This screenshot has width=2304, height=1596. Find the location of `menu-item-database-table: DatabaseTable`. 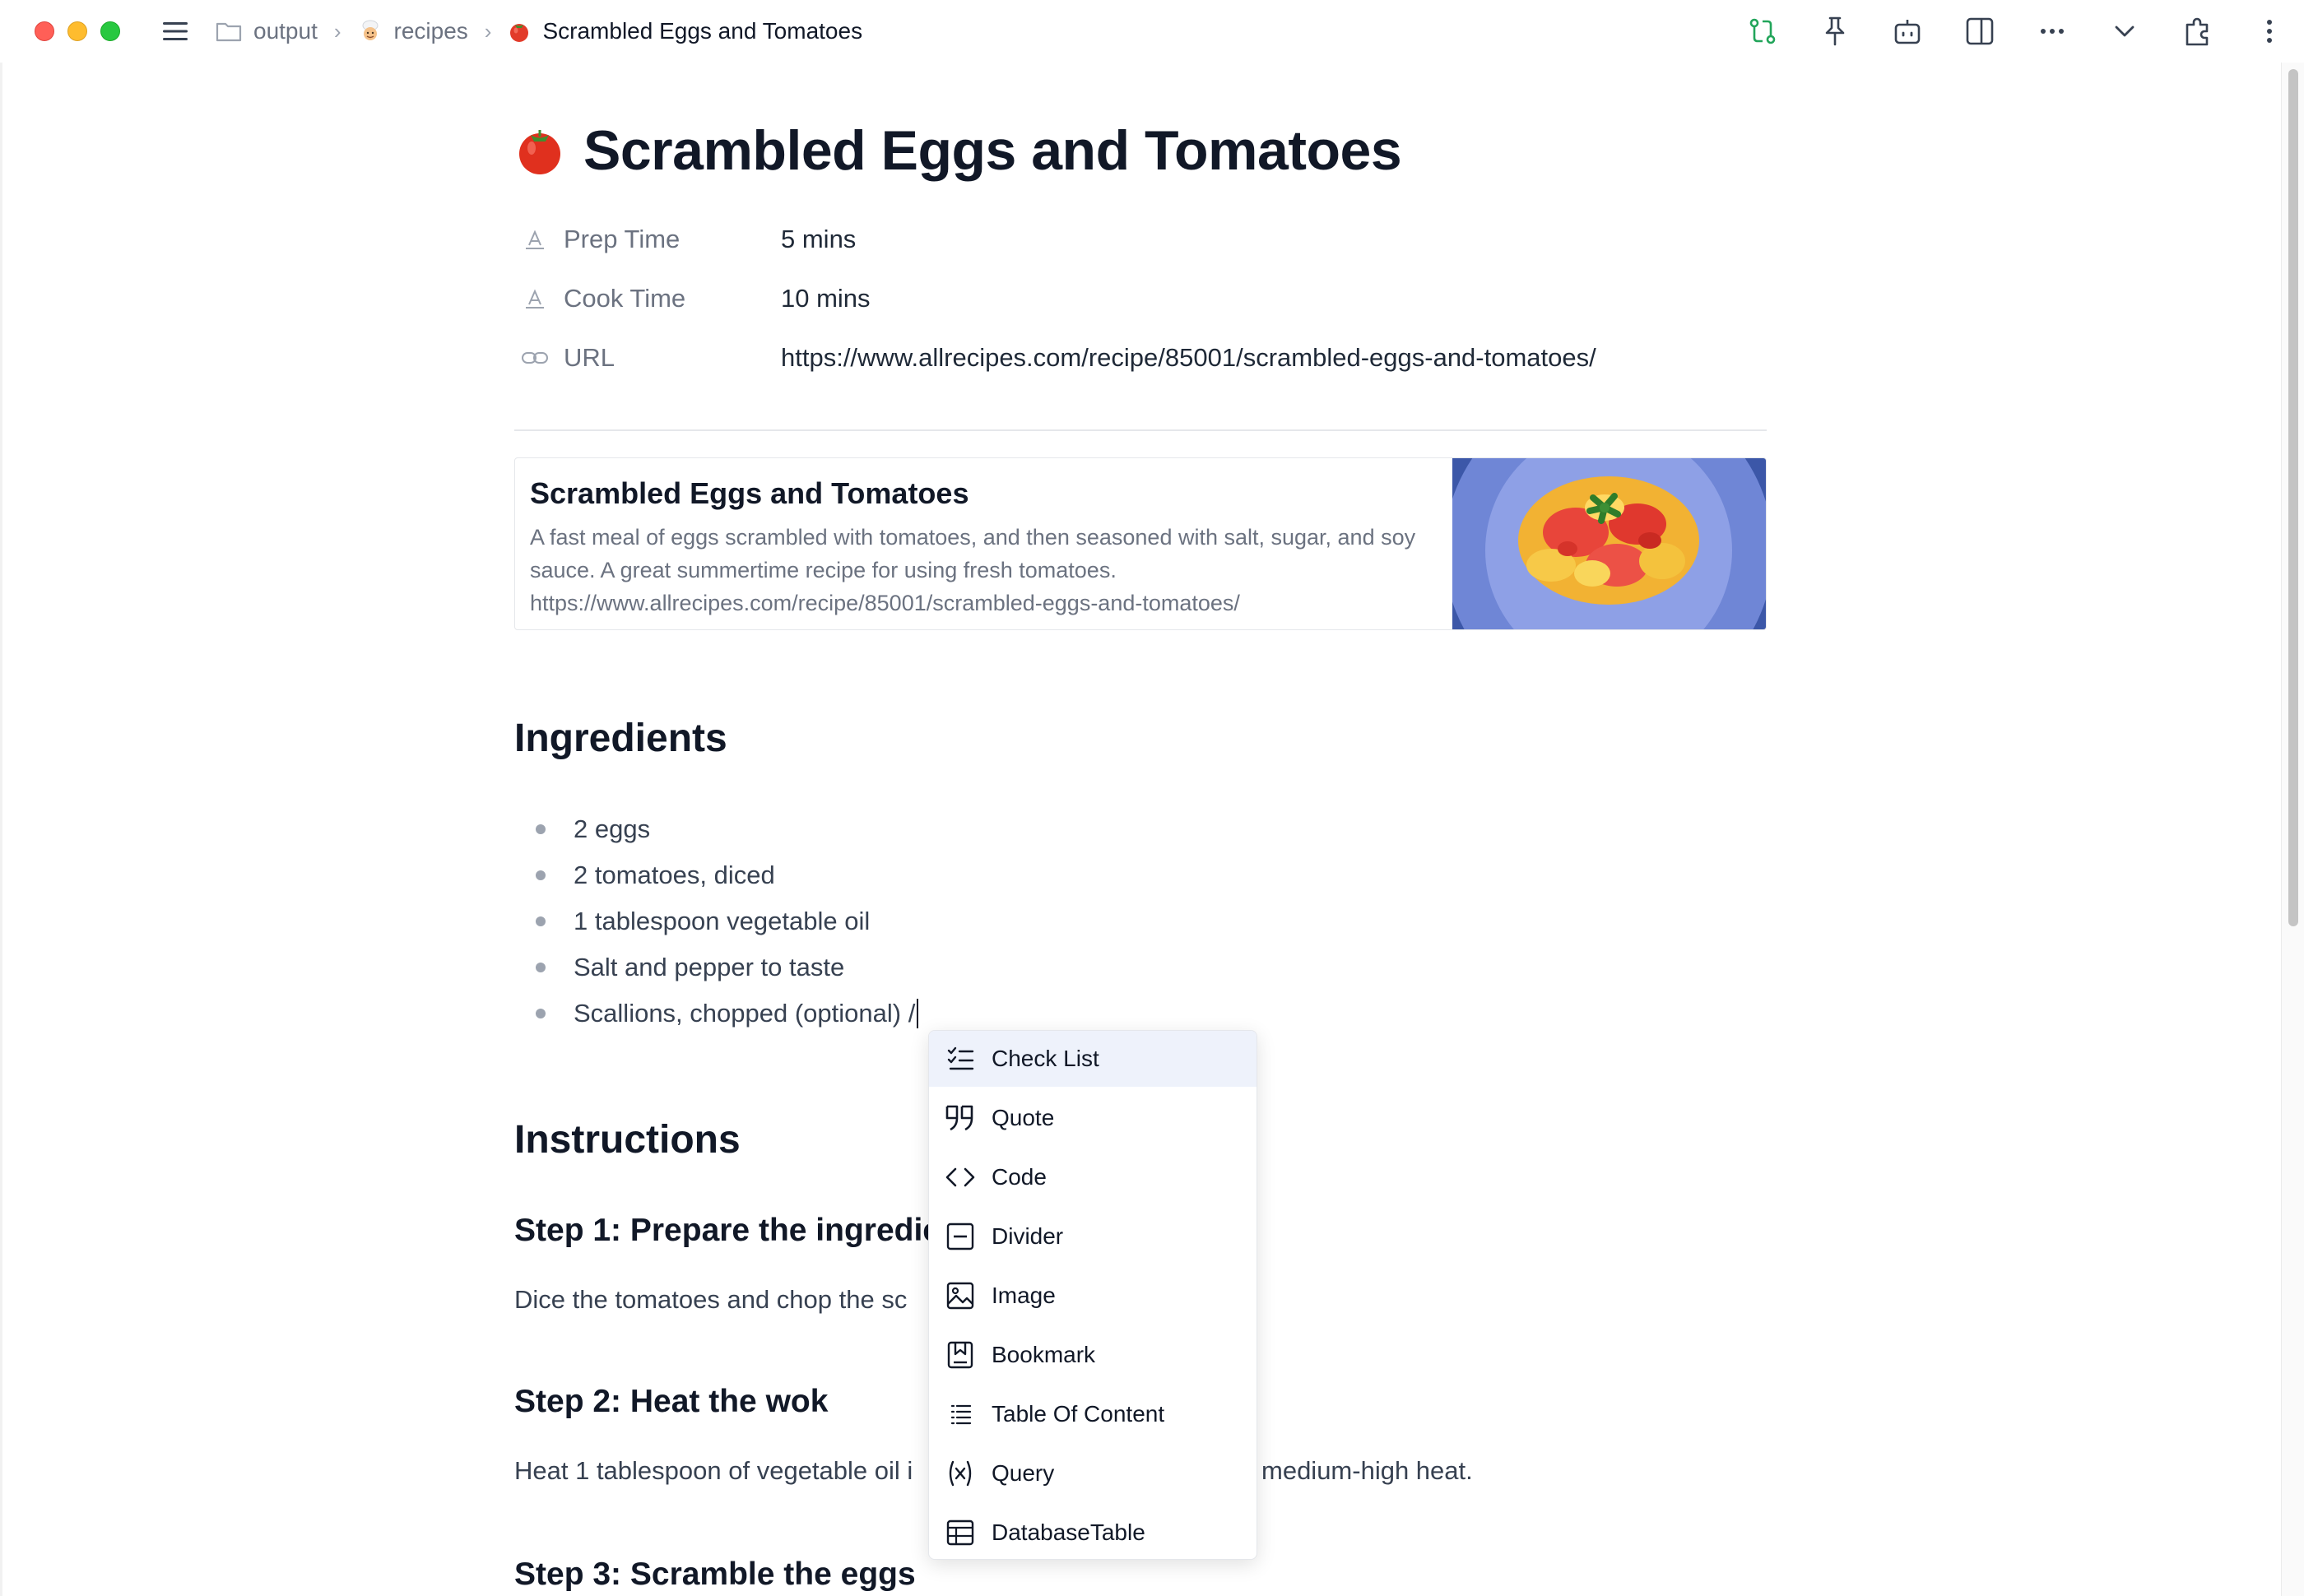

menu-item-database-table: DatabaseTable is located at coordinates (1093, 1532).